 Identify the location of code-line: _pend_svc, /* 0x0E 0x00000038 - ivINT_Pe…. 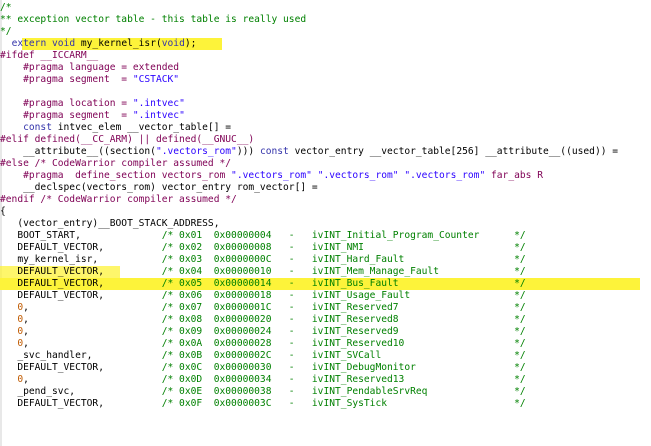
(325, 392).